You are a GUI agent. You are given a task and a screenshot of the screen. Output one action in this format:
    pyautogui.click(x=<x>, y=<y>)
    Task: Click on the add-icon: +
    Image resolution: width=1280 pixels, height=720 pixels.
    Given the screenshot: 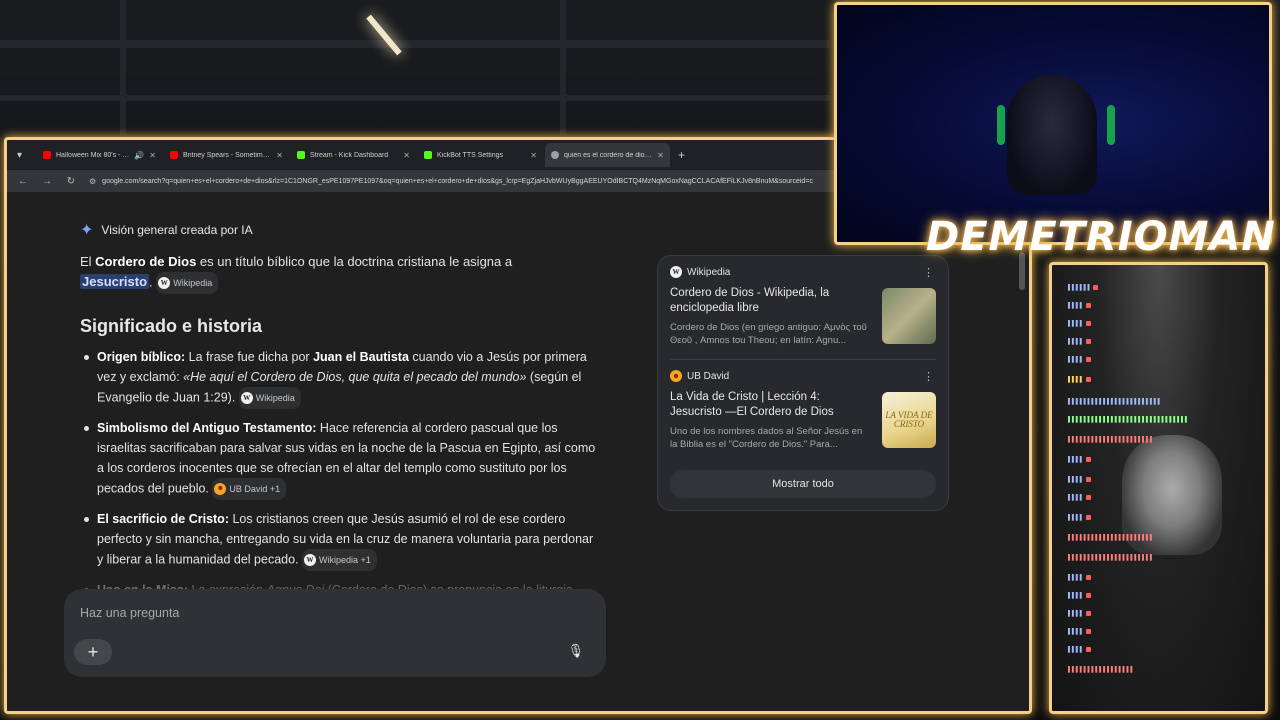 What is the action you would take?
    pyautogui.click(x=93, y=652)
    